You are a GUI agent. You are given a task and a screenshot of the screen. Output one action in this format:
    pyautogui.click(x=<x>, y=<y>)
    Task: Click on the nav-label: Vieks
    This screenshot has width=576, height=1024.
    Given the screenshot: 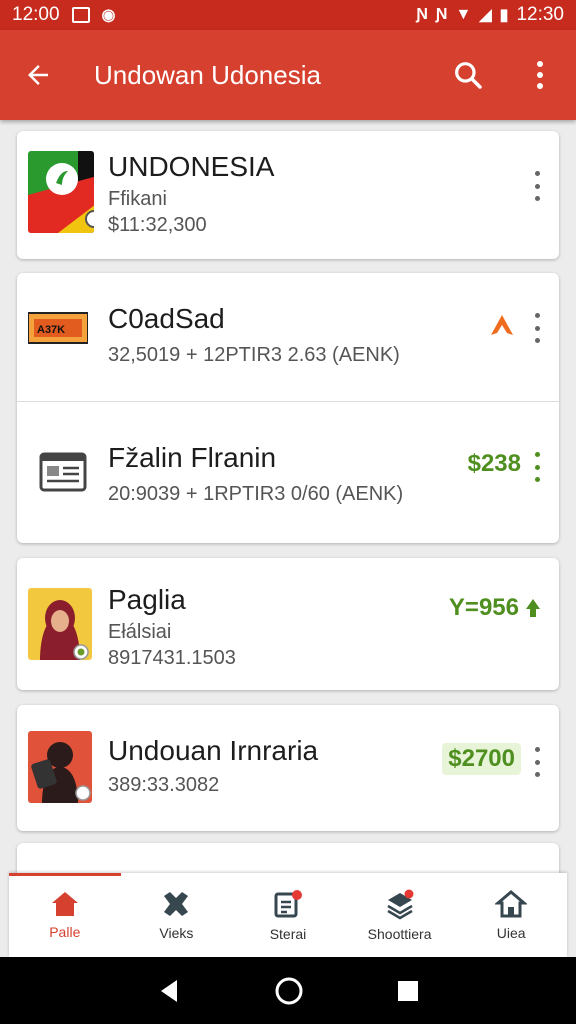 What is the action you would take?
    pyautogui.click(x=176, y=933)
    